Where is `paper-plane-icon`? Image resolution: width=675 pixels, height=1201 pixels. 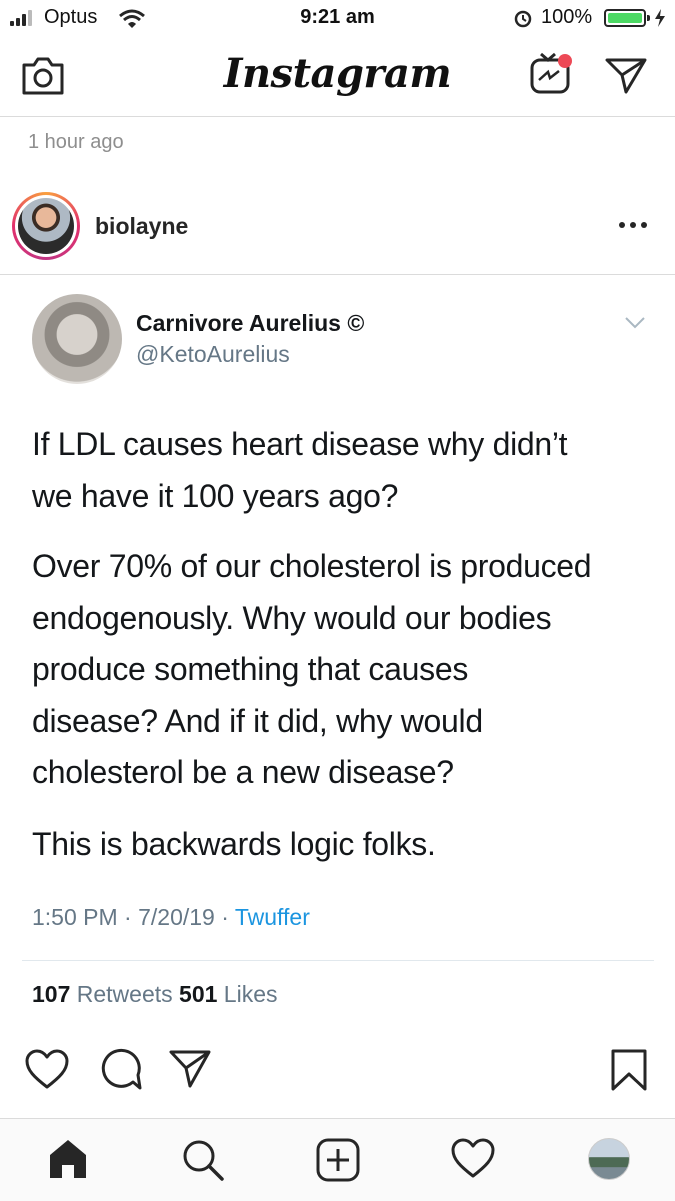 paper-plane-icon is located at coordinates (626, 76).